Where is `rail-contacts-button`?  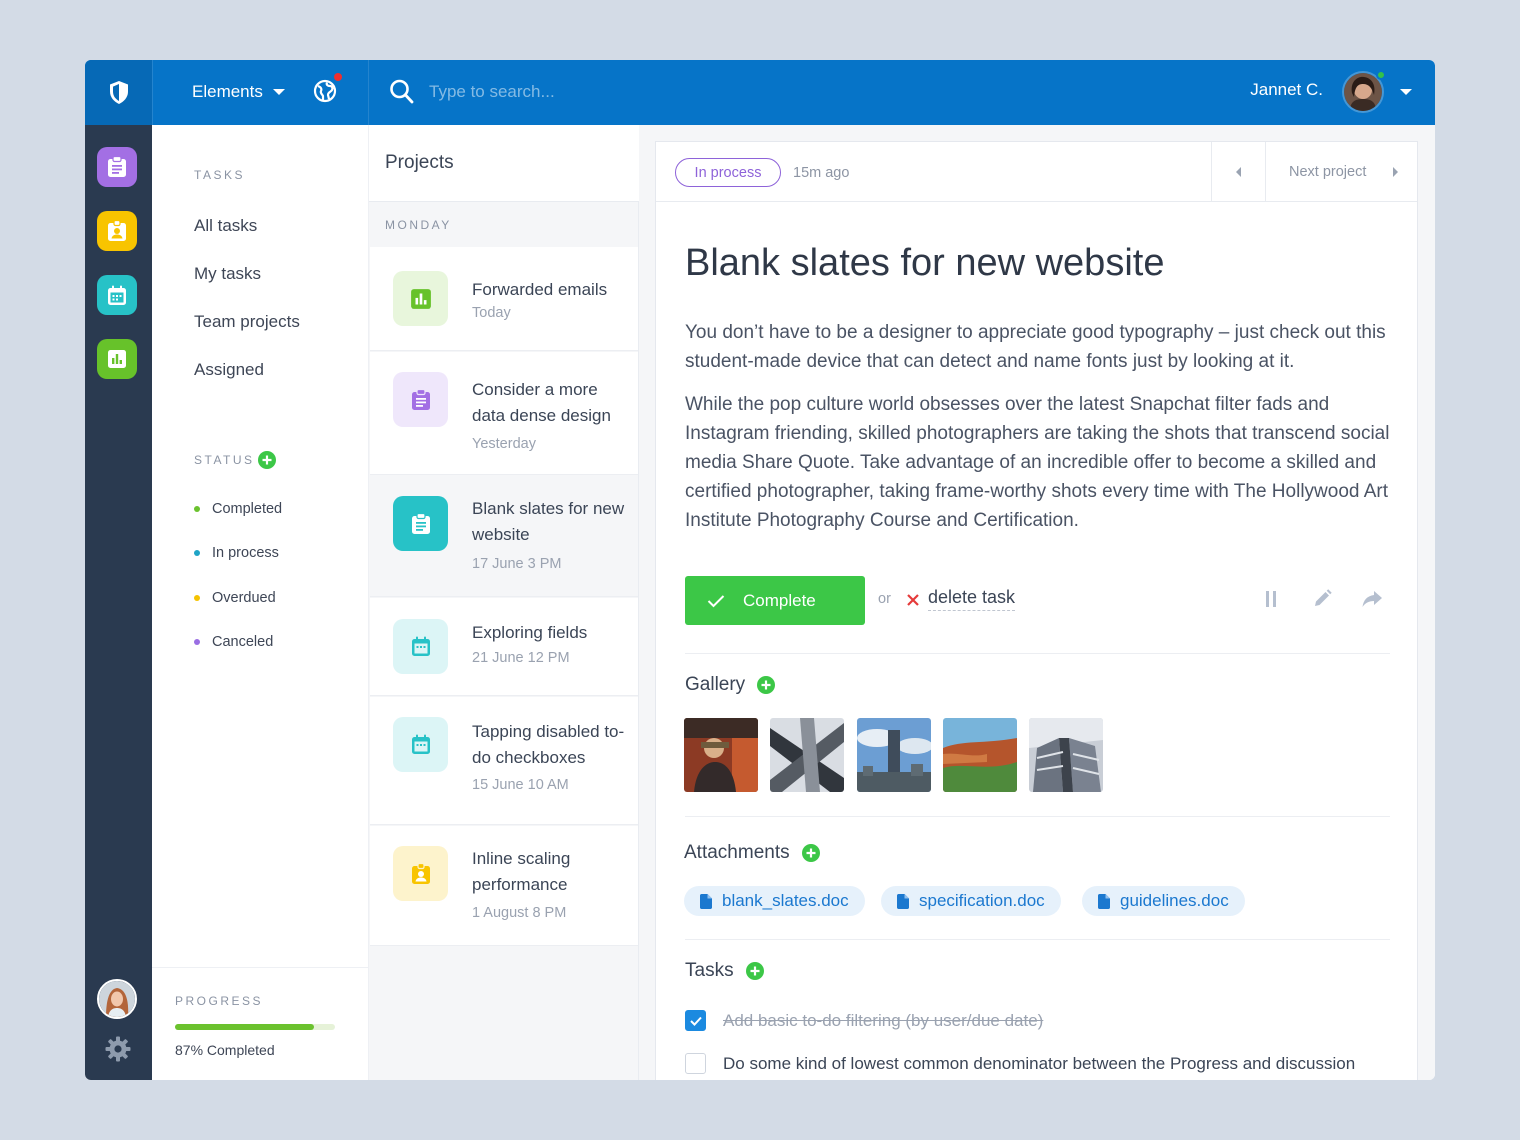
rail-contacts-button is located at coordinates (117, 231).